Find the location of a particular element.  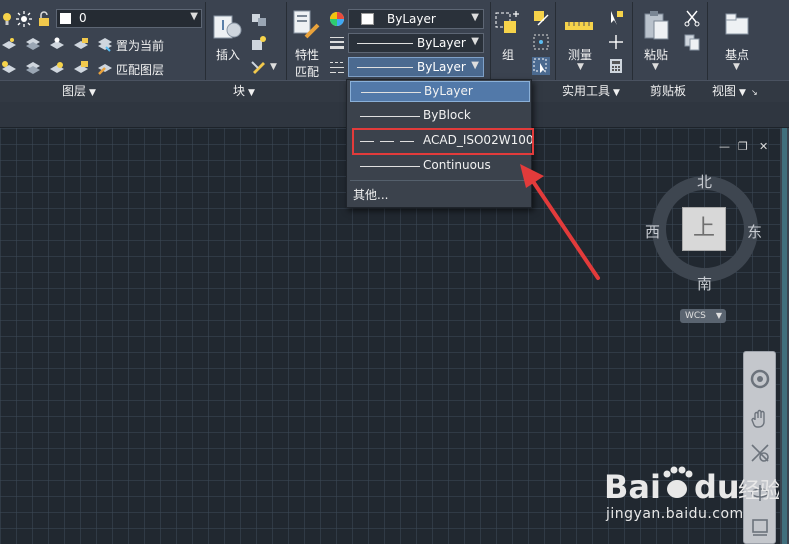

pan-hand-icon is located at coordinates (760, 419).